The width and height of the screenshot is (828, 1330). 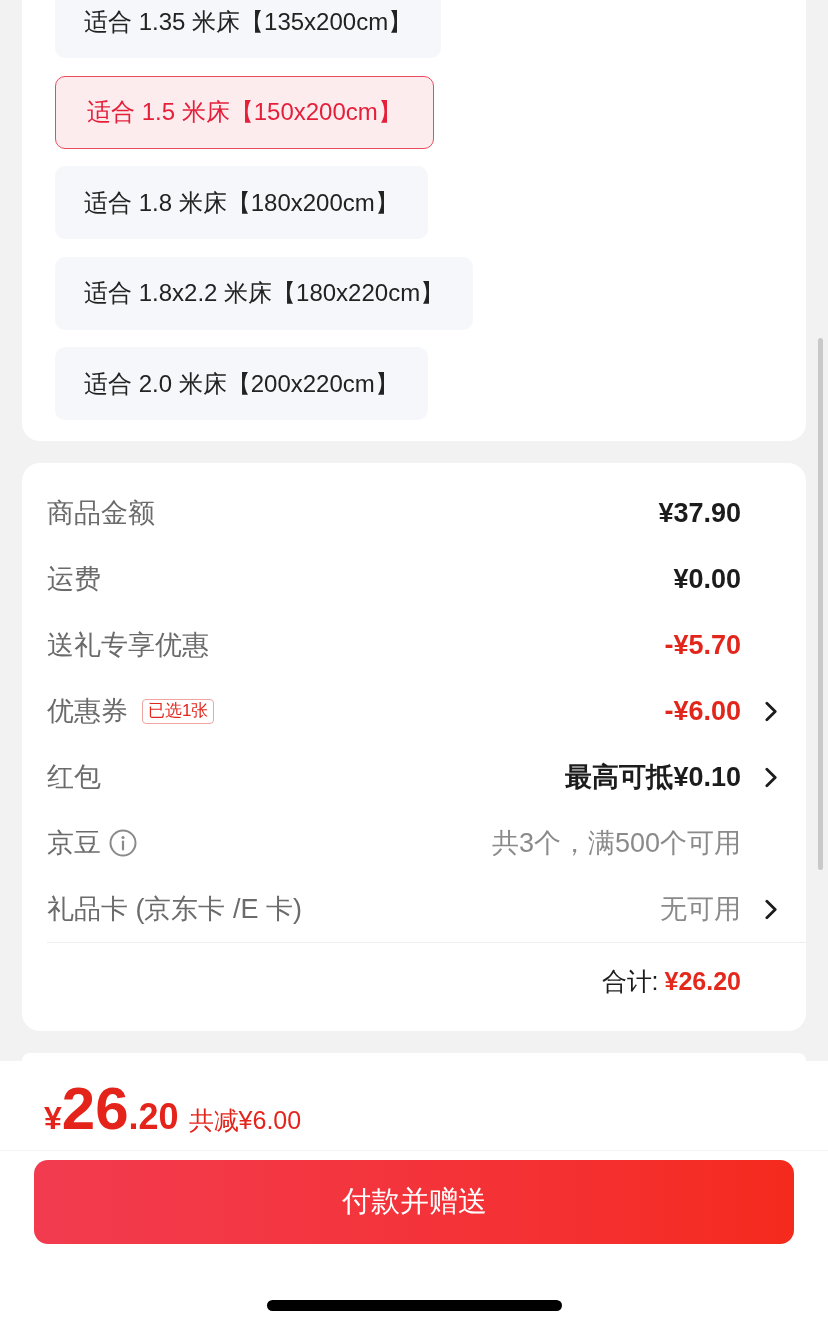 What do you see at coordinates (241, 383) in the screenshot?
I see `size-option: 适合 2.0 米床【200x220cm】` at bounding box center [241, 383].